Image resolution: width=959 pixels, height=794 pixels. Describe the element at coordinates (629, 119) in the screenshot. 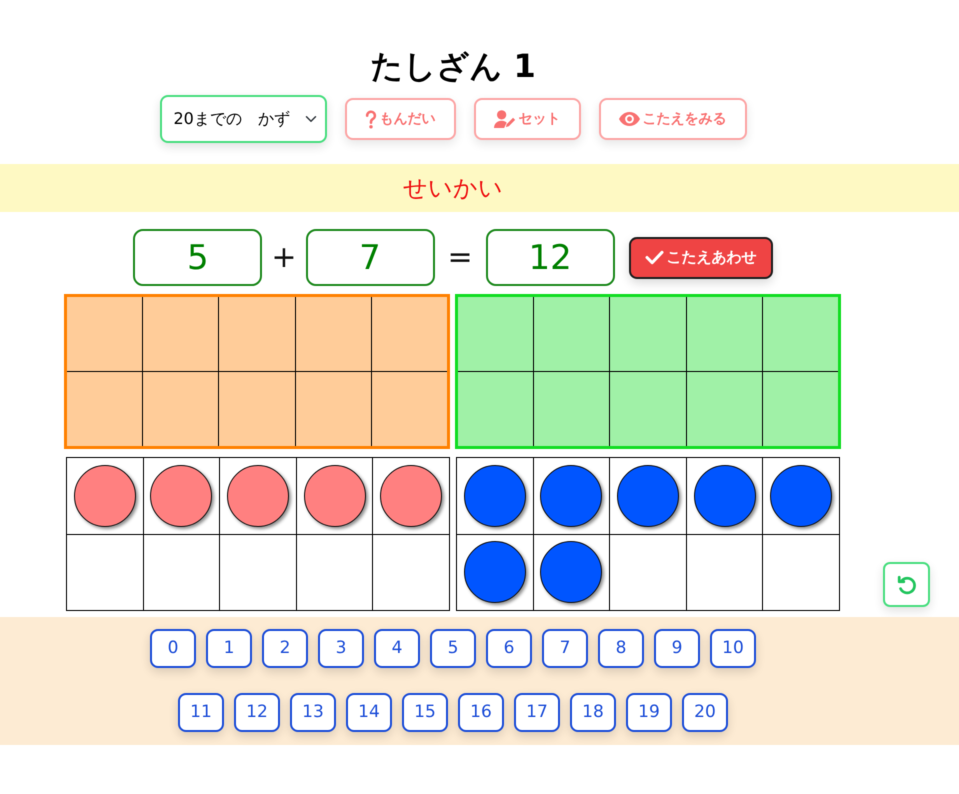

I see `eye-icon` at that location.